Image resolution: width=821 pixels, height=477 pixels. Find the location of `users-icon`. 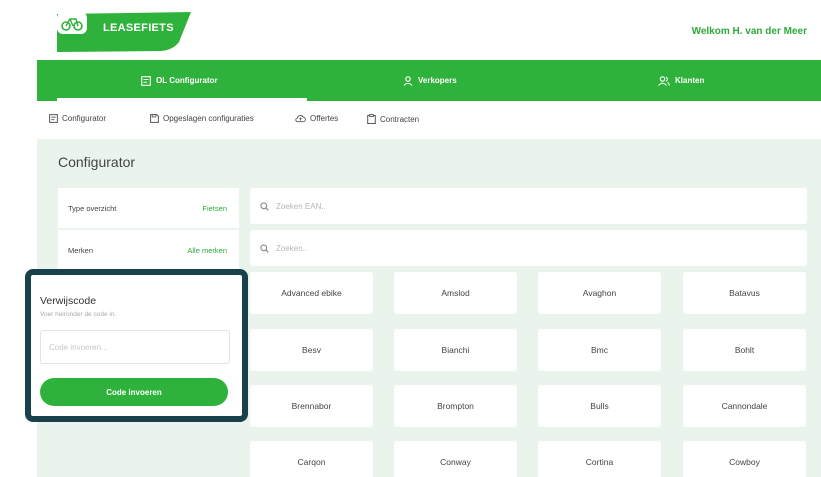

users-icon is located at coordinates (664, 80).